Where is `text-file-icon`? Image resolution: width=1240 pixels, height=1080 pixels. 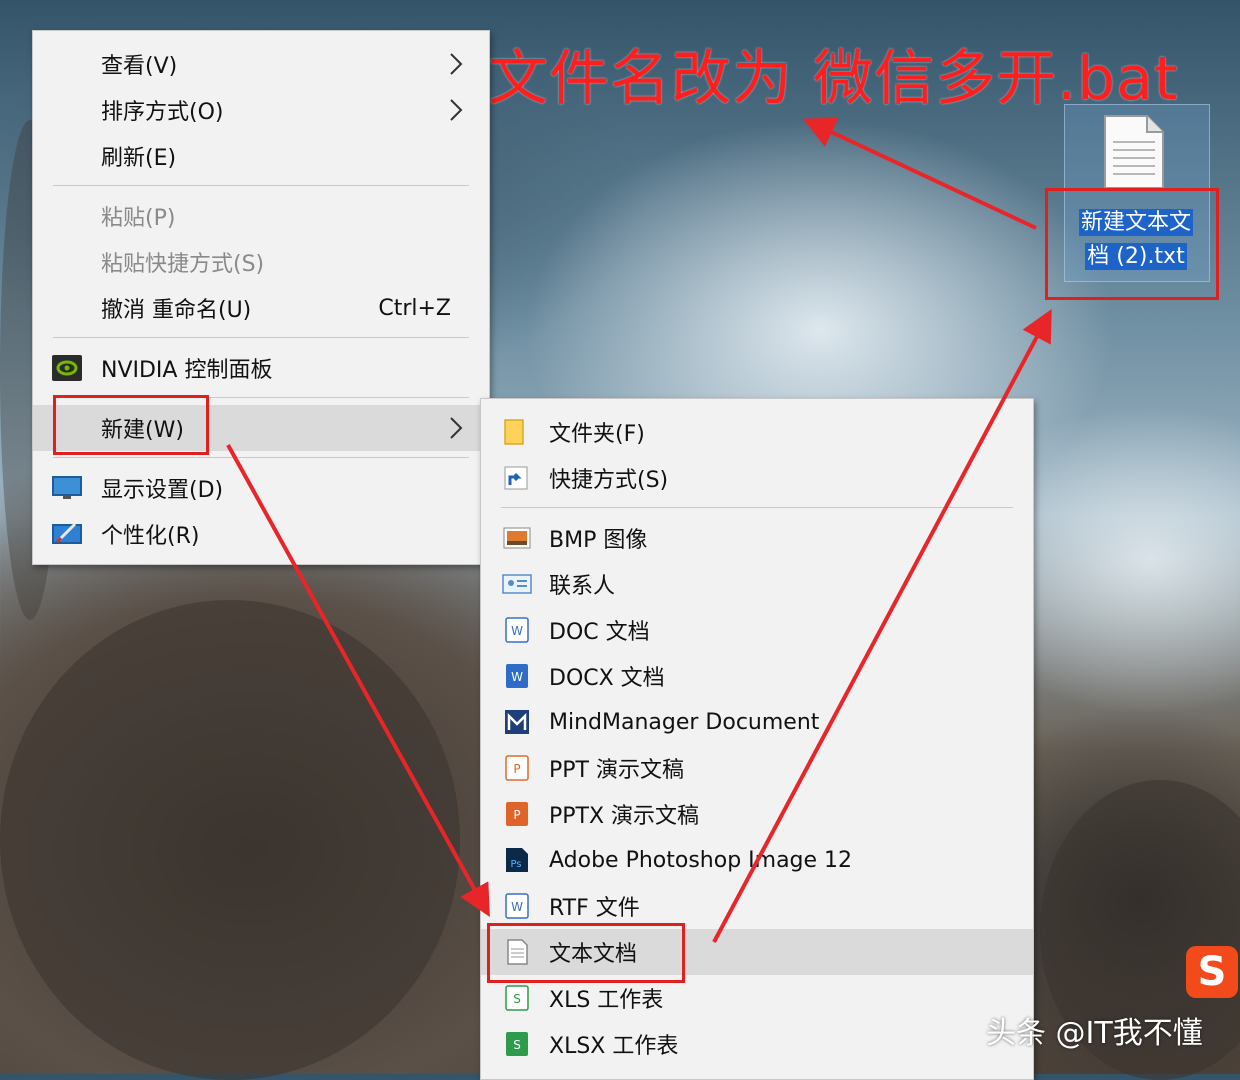
text-file-icon is located at coordinates (1134, 152).